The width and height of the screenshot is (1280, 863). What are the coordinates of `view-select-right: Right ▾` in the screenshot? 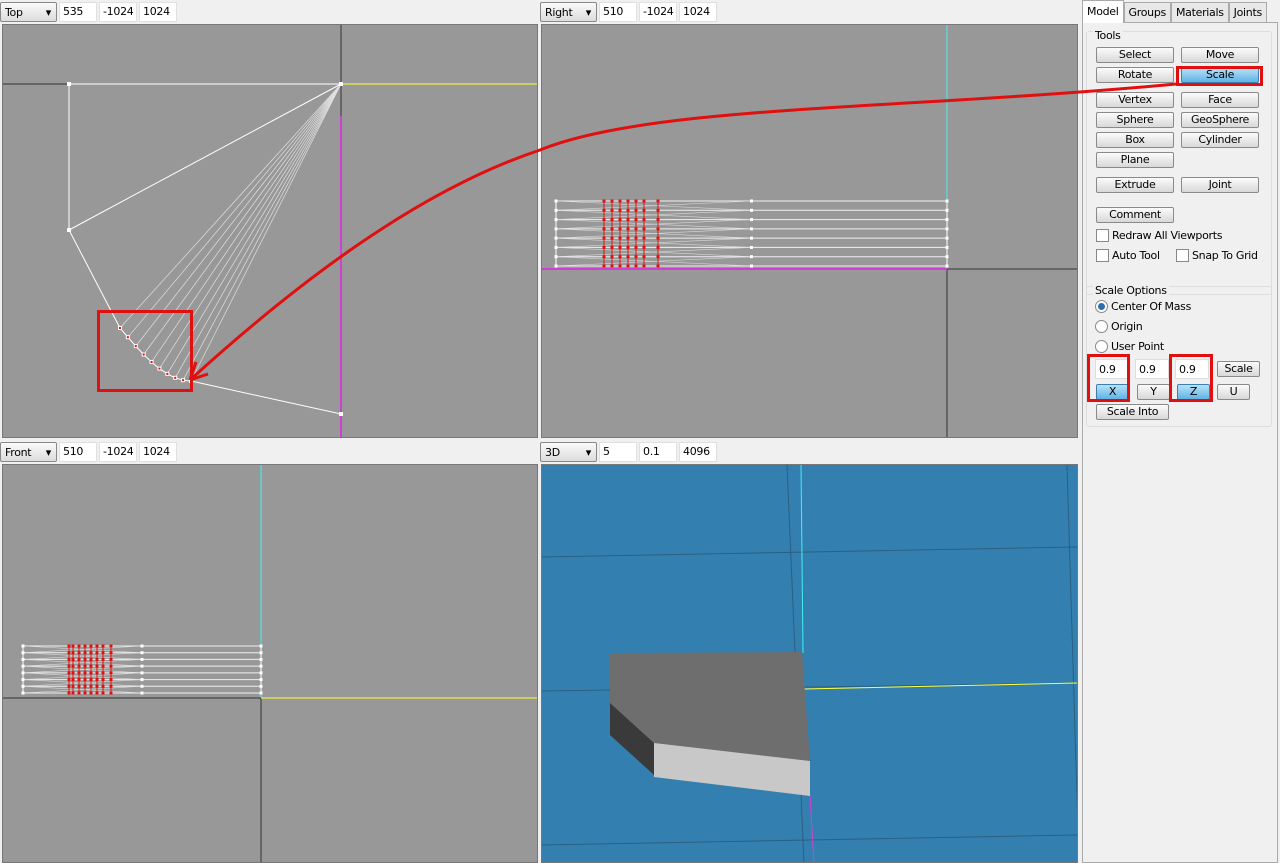 It's located at (568, 12).